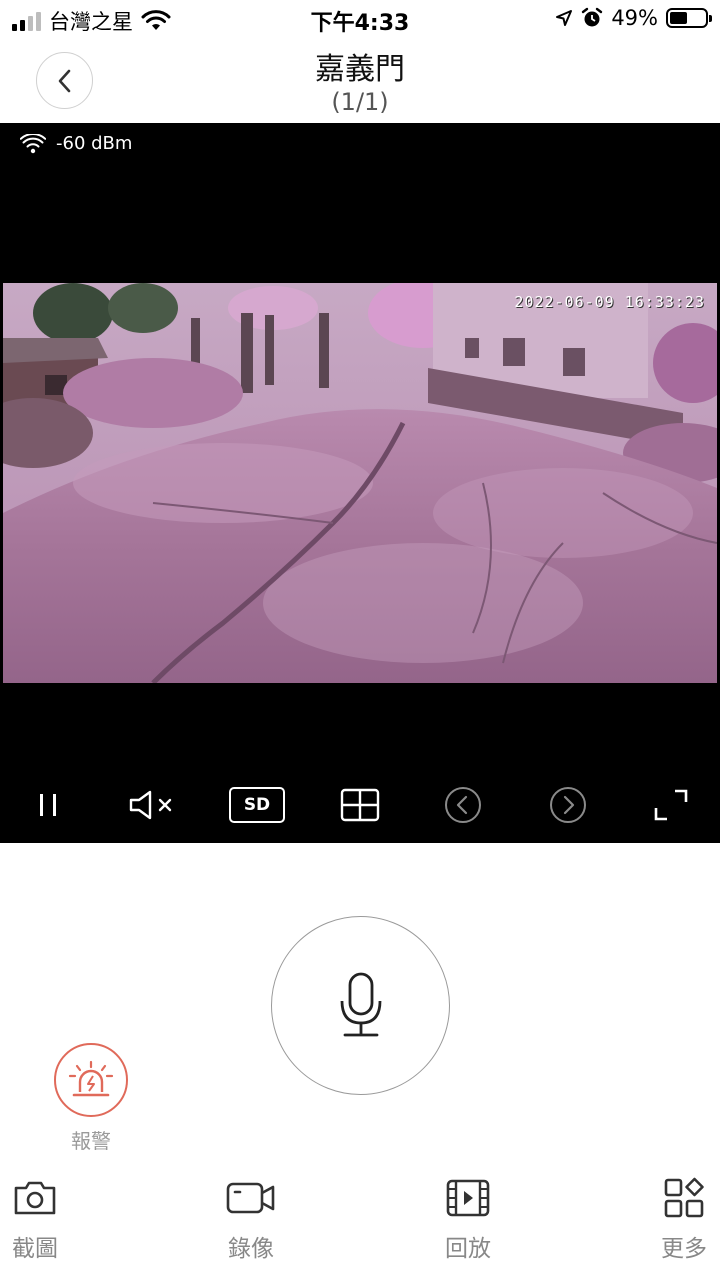 This screenshot has width=720, height=1281. What do you see at coordinates (37, 1219) in the screenshot?
I see `screenshot-button: 截圖` at bounding box center [37, 1219].